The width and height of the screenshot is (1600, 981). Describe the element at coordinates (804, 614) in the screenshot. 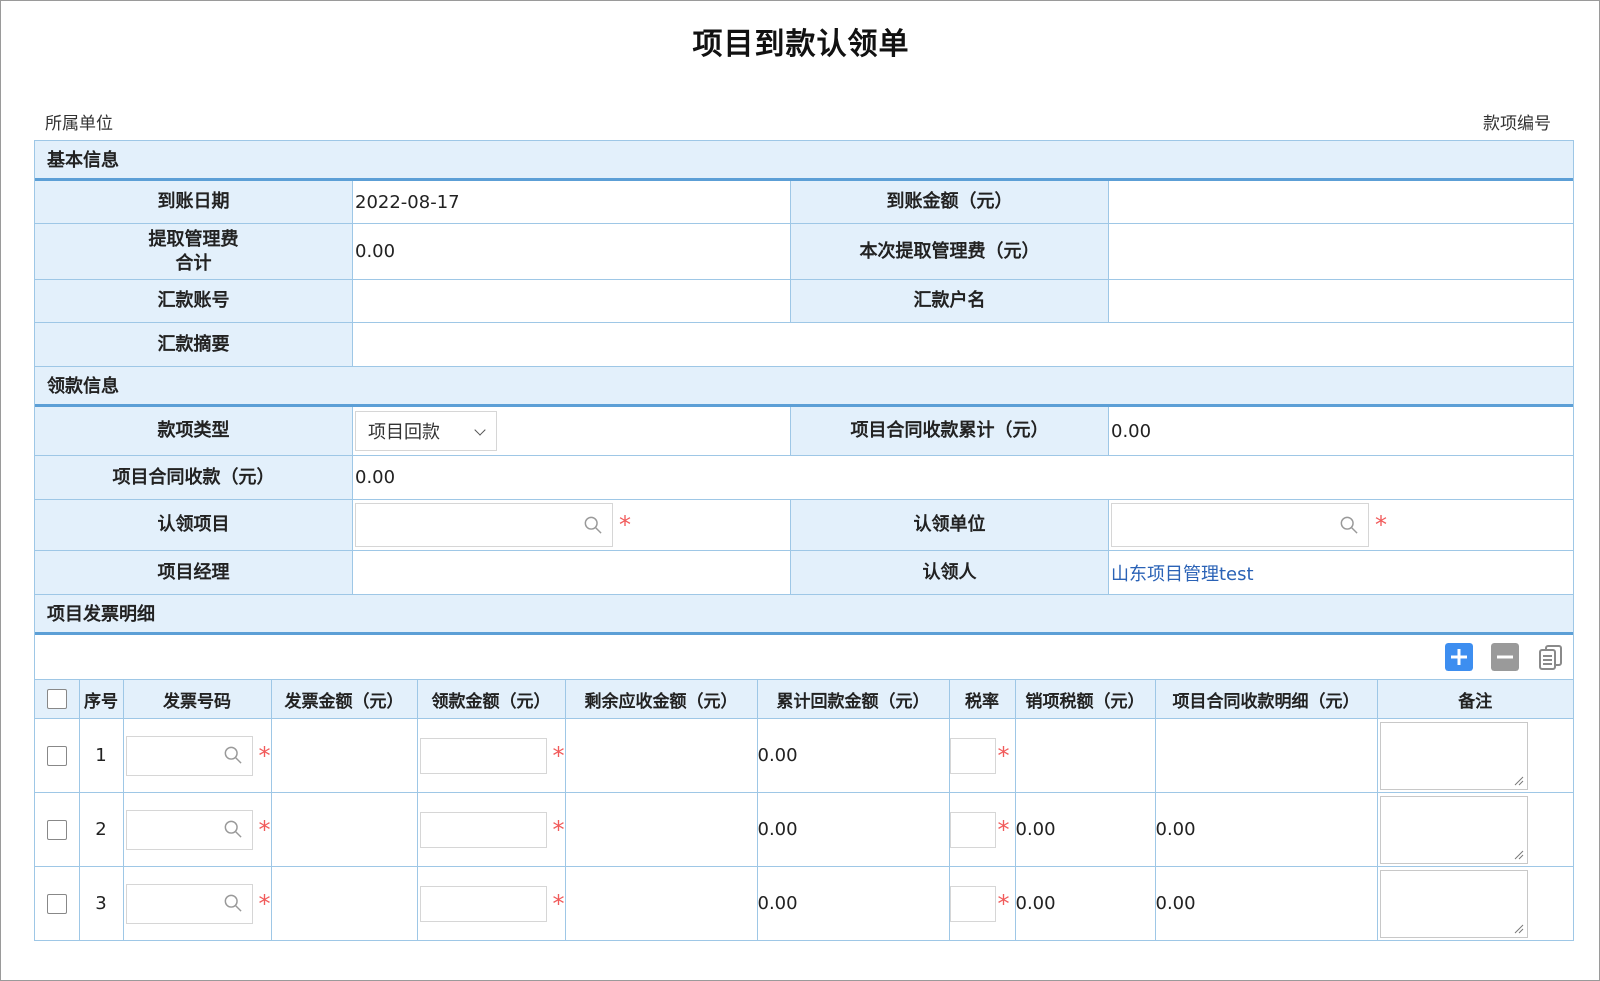

I see `section-invoice-details: 项目发票明细` at that location.